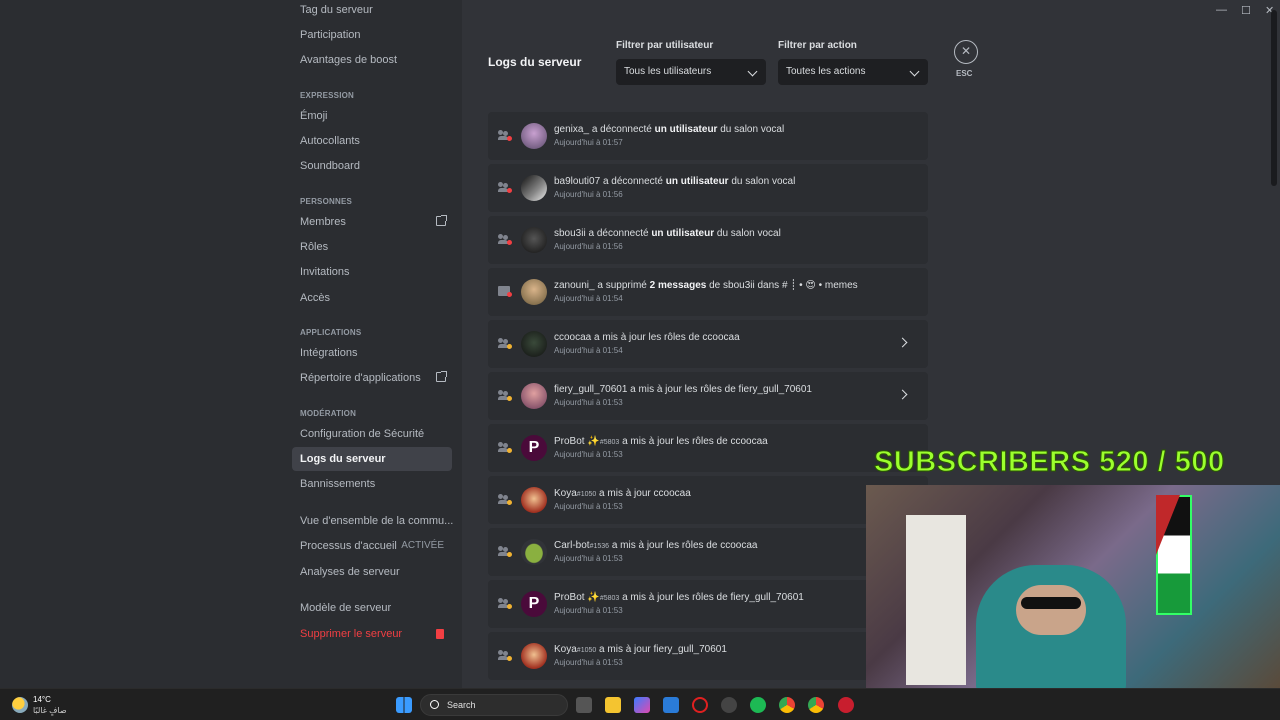  Describe the element at coordinates (609, 598) in the screenshot. I see `user-tag: #5803` at that location.